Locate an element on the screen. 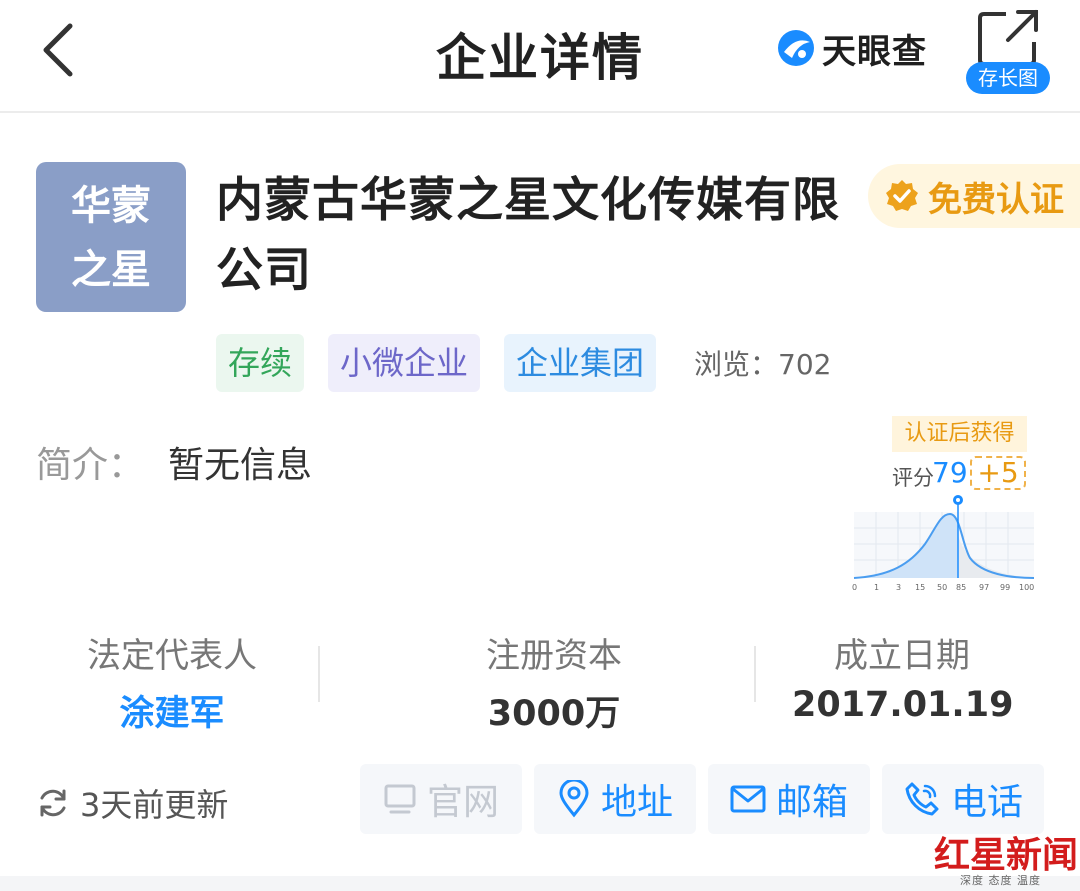 Image resolution: width=1080 pixels, height=891 pixels. address-button: 地址 is located at coordinates (615, 799).